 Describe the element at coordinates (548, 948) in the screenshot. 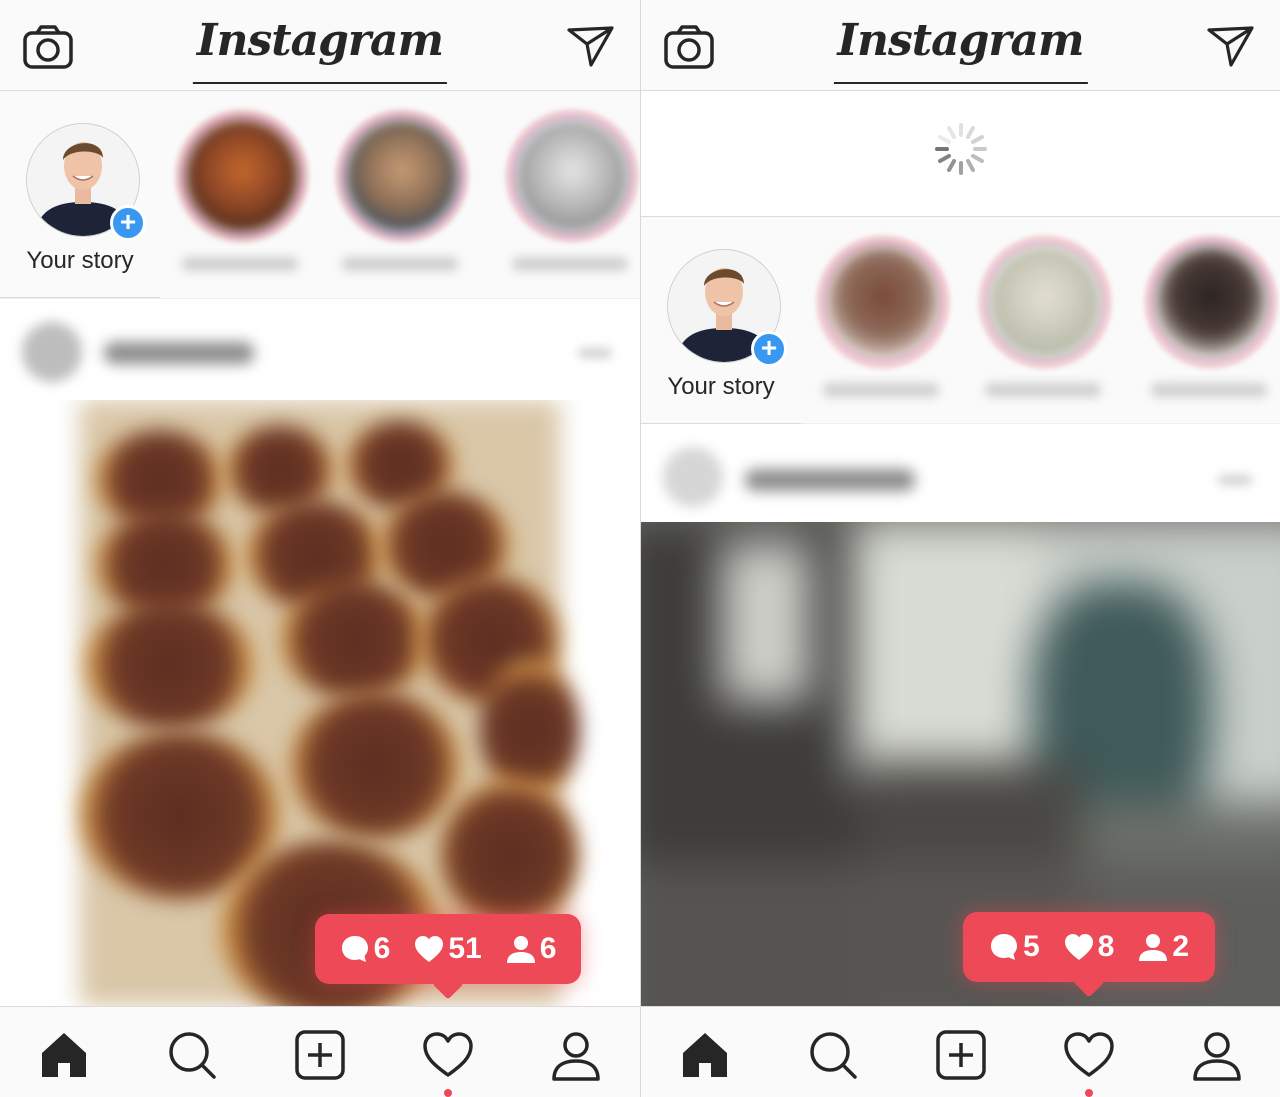

I see `followers-count: 6` at that location.